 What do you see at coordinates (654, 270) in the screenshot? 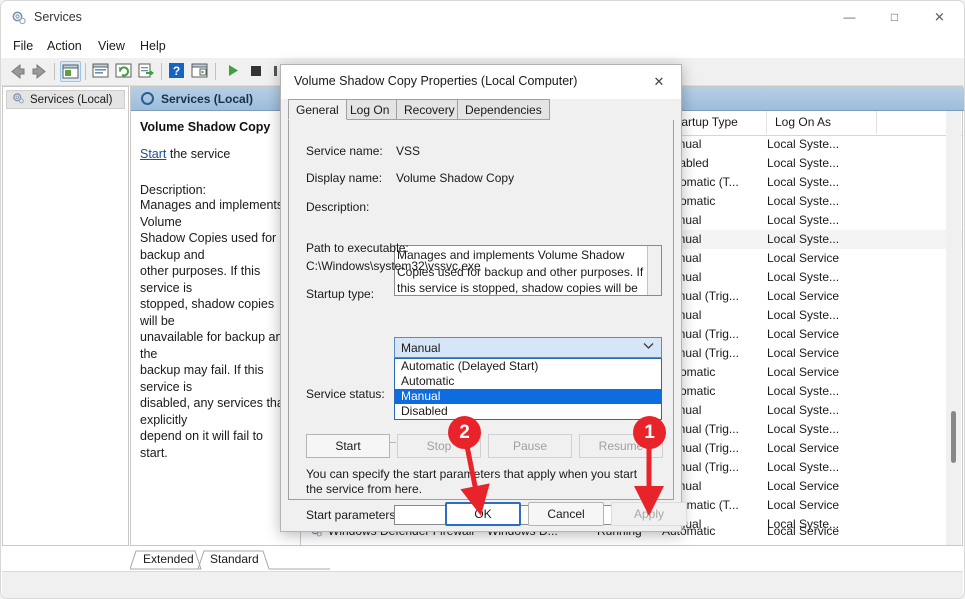
I see `description-scrollbar` at bounding box center [654, 270].